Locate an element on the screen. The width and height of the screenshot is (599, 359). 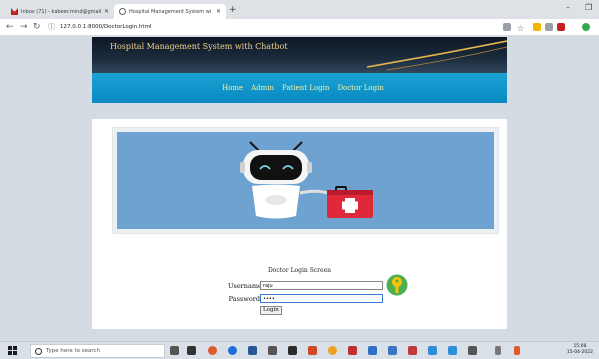
login-form-title: Doctor Login Screen is located at coordinates (299, 270).